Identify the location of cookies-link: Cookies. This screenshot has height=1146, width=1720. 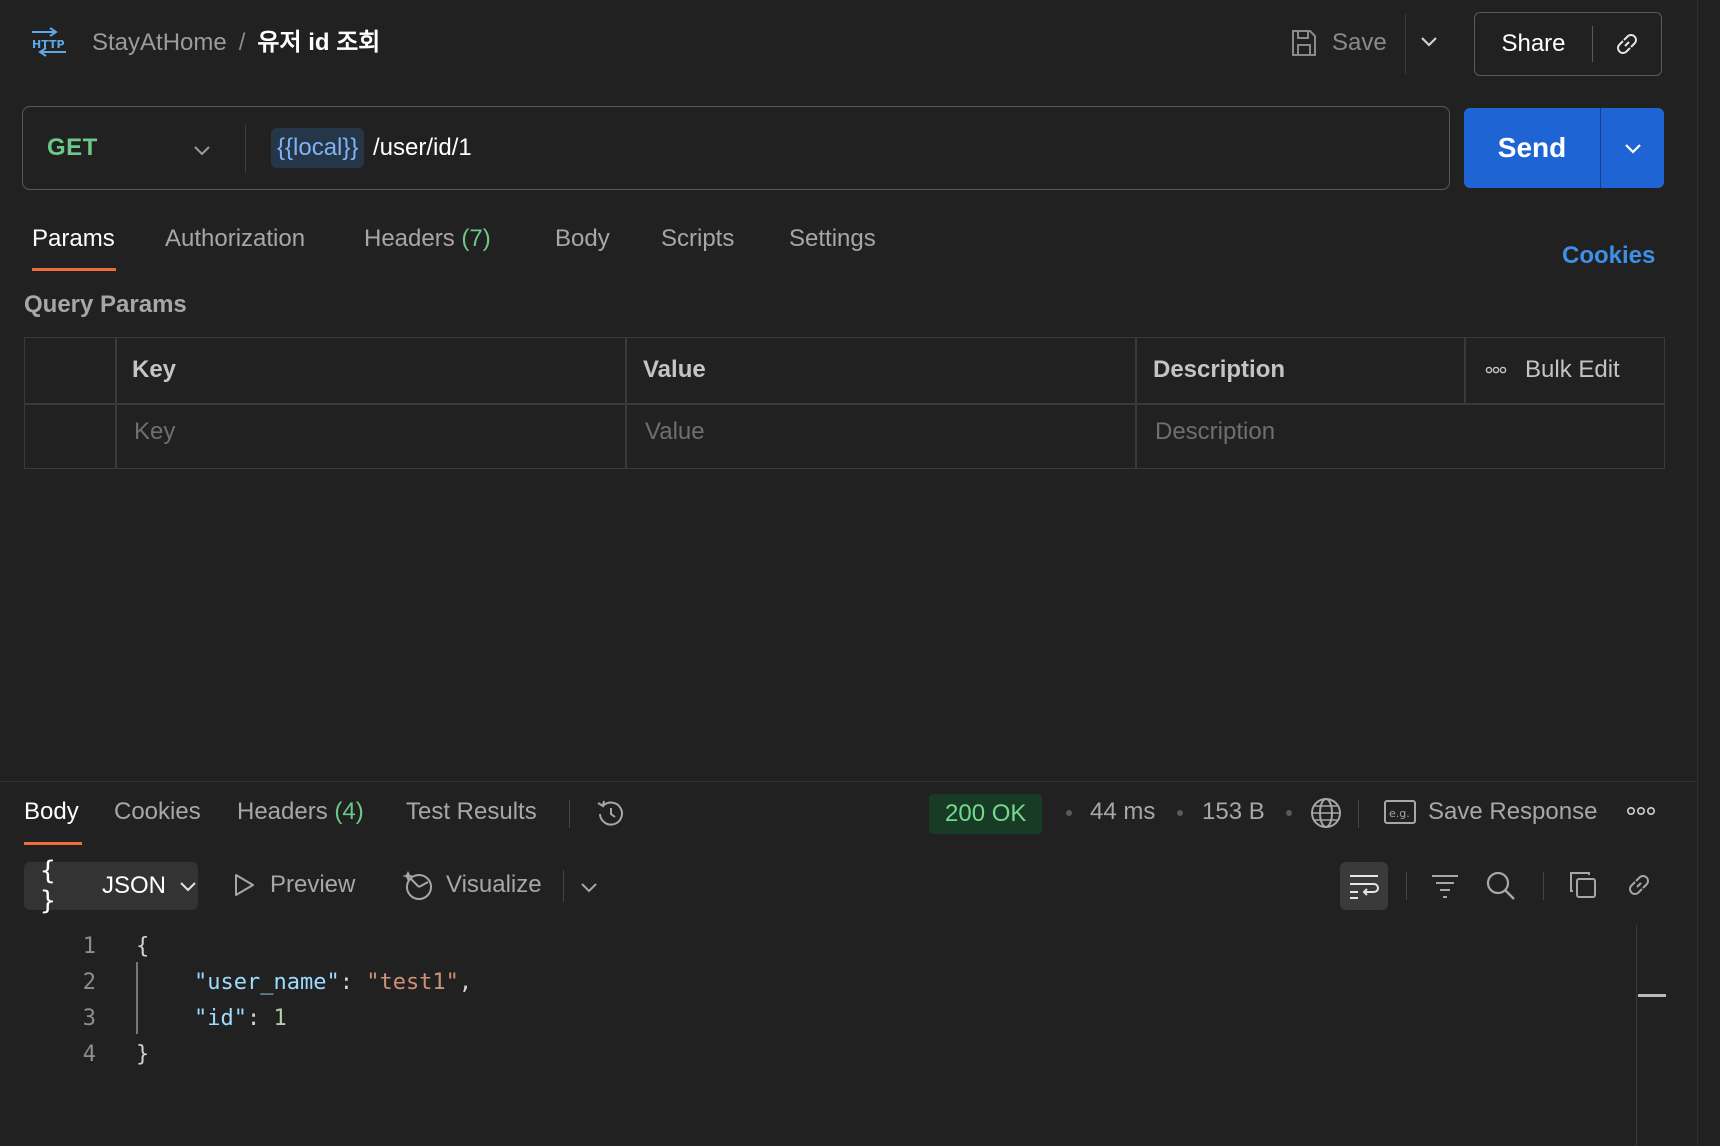
(1608, 256).